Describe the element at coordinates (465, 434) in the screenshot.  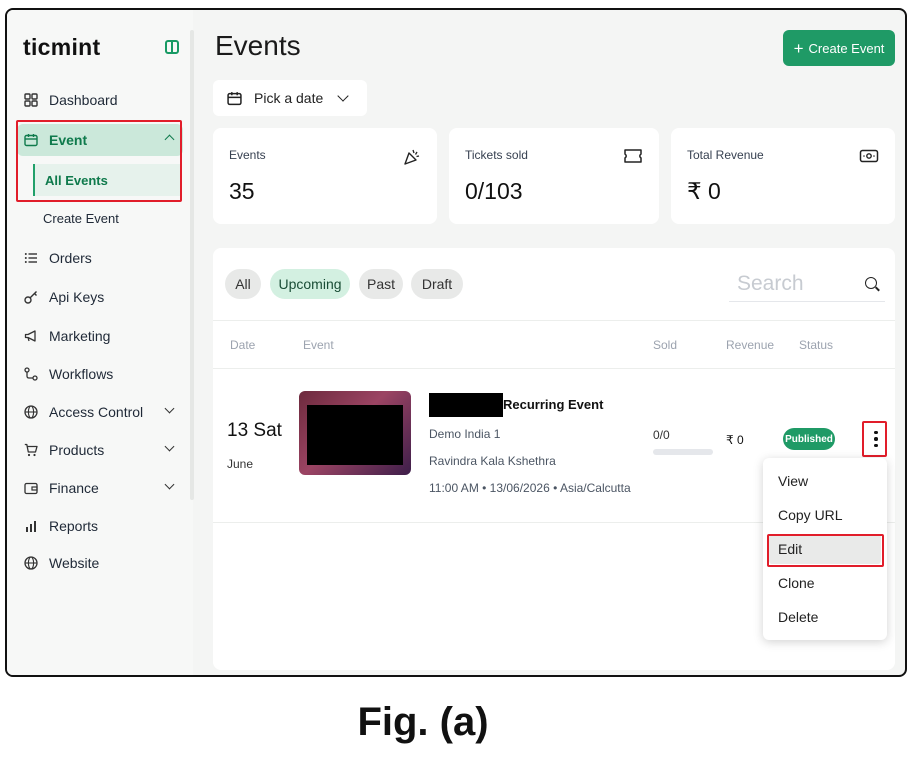
I see `event-organizer: Demo India 1` at that location.